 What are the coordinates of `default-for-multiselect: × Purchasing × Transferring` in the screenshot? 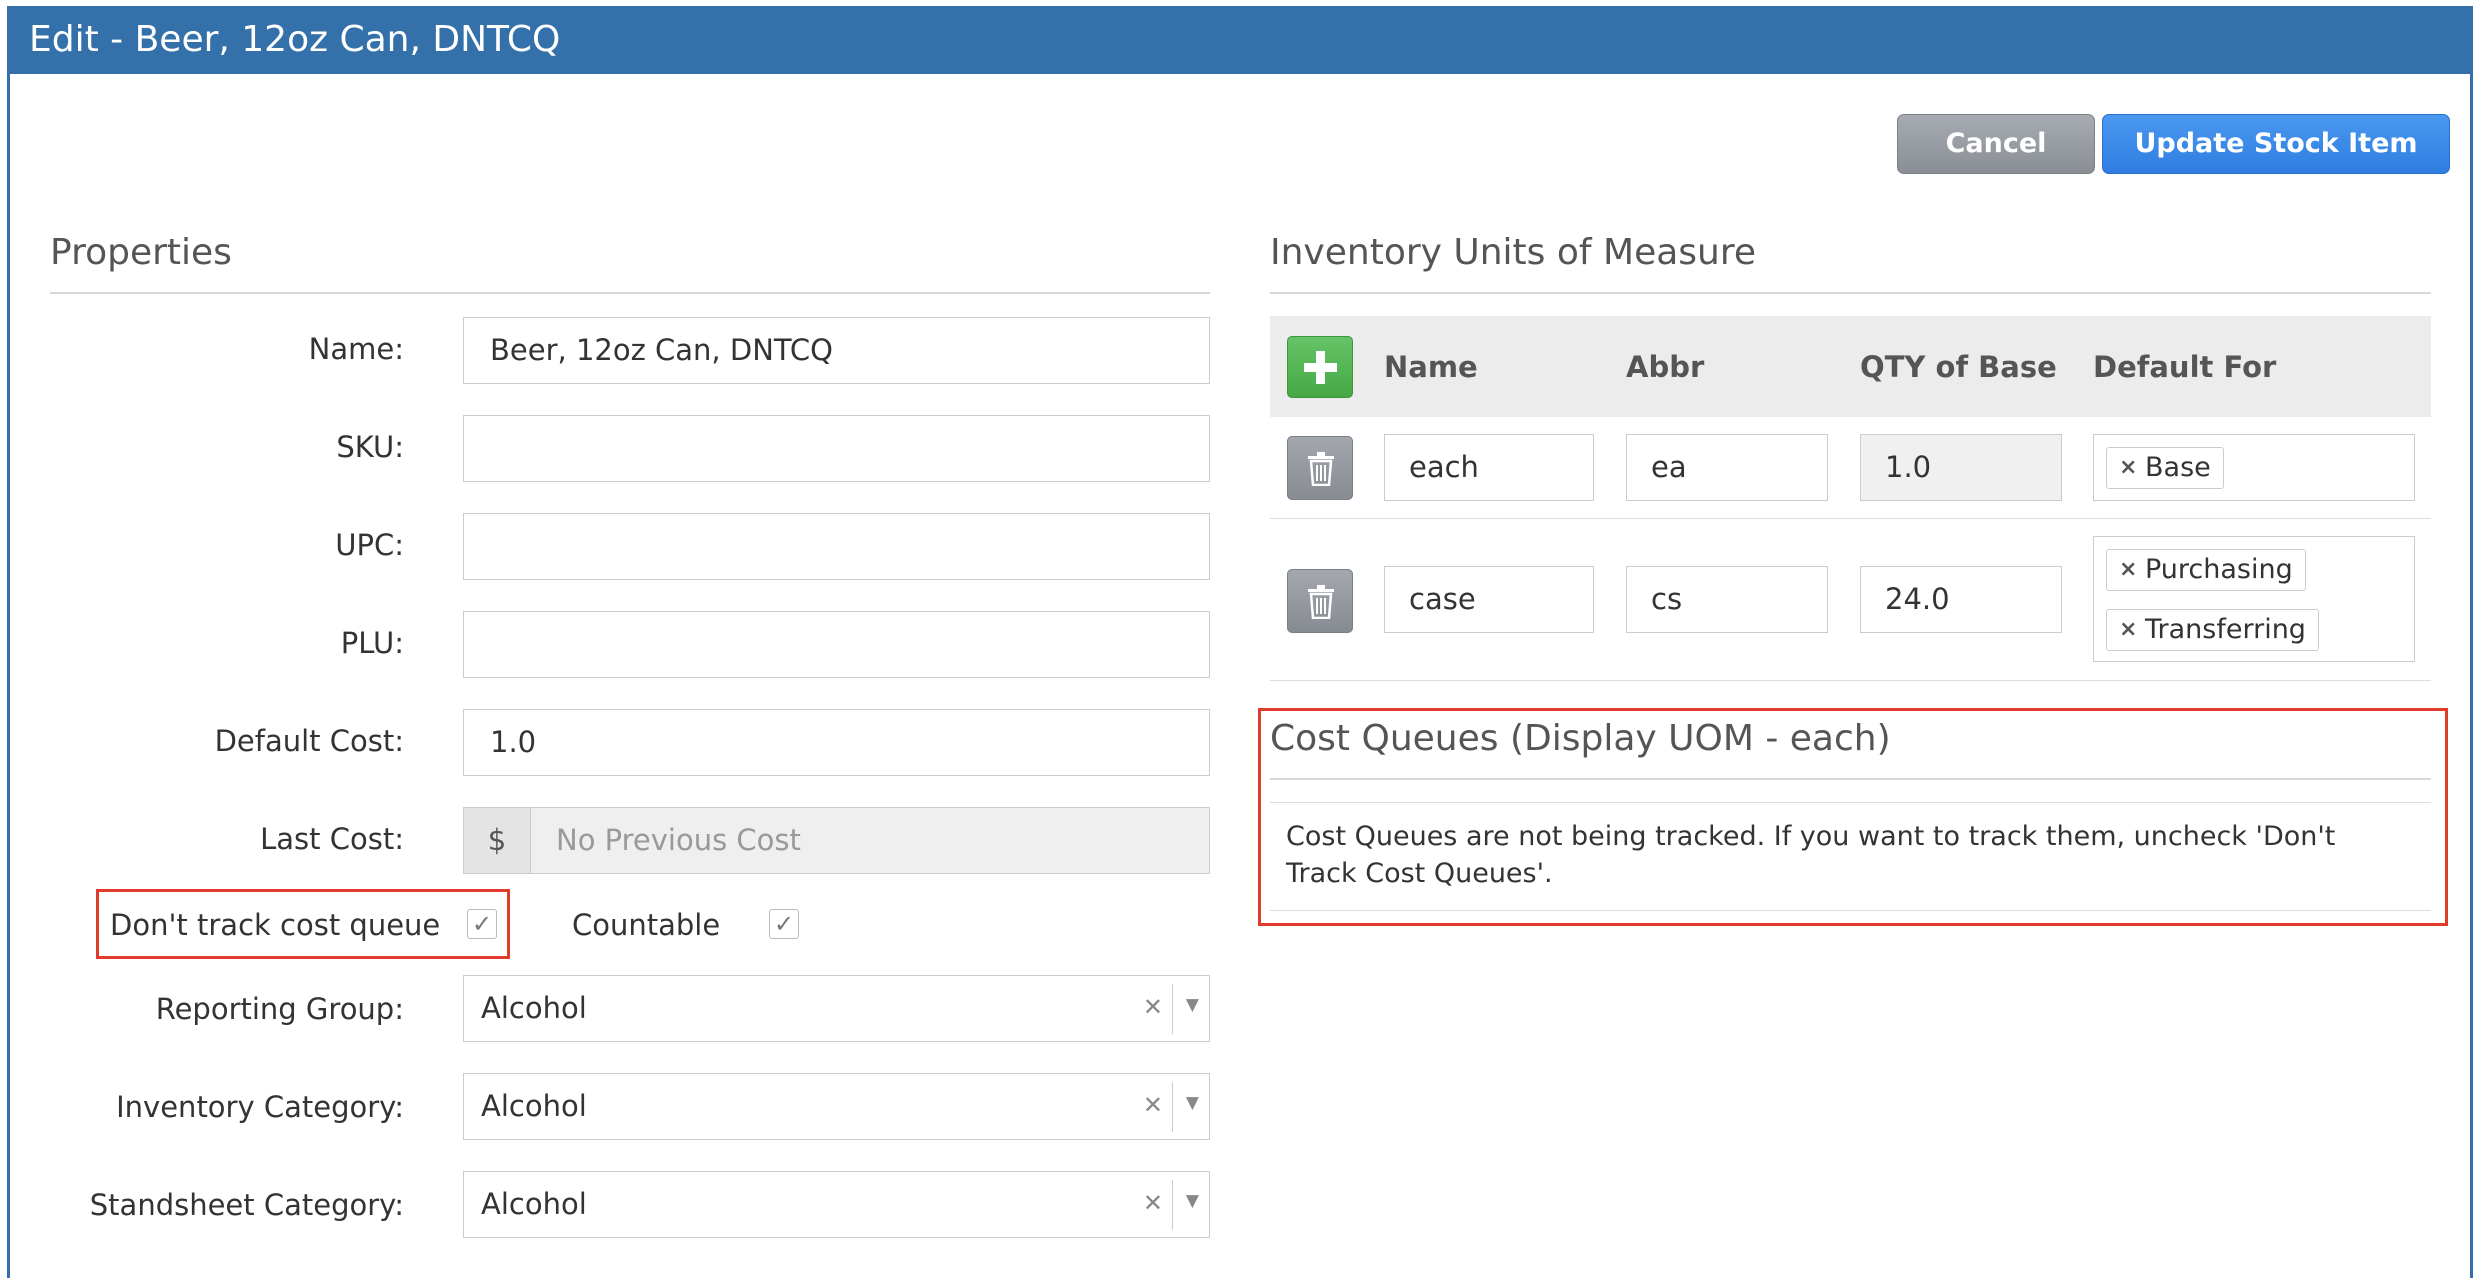 It's located at (2254, 599).